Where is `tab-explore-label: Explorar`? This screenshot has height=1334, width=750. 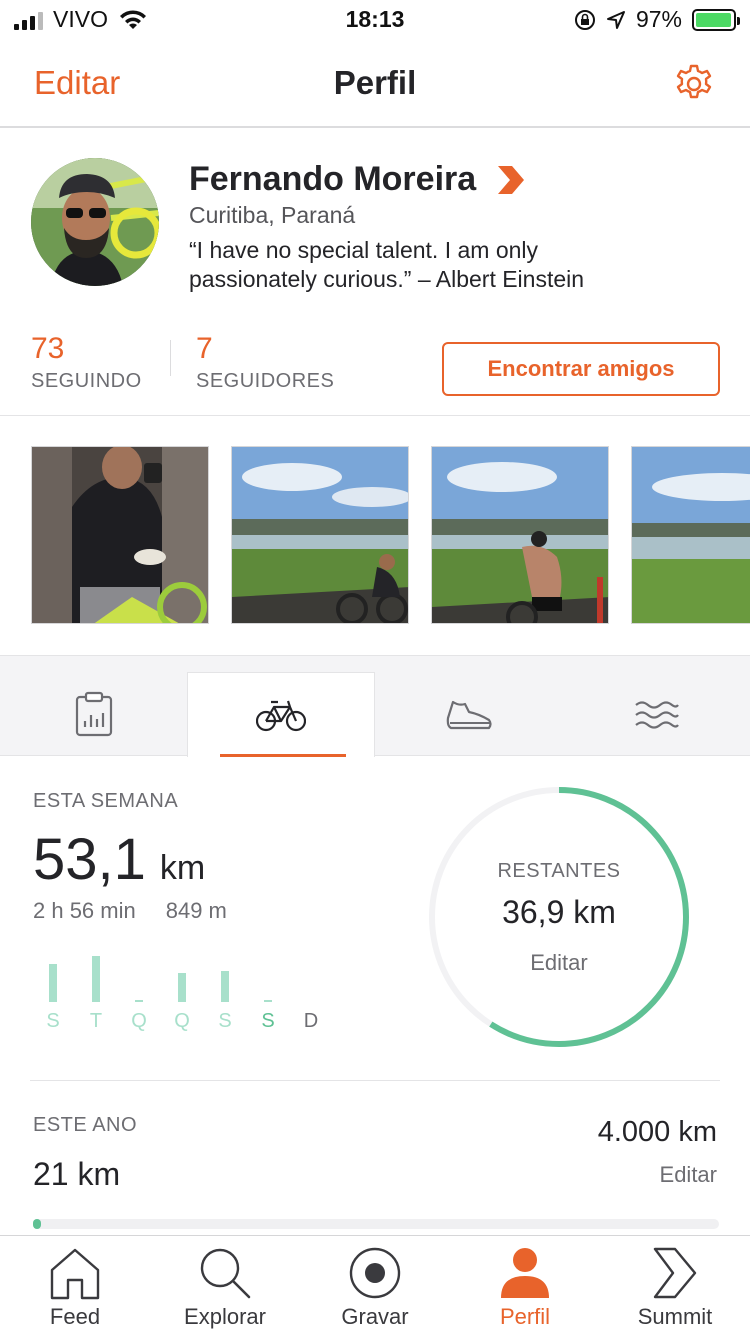
tab-explore-label: Explorar is located at coordinates (225, 1316).